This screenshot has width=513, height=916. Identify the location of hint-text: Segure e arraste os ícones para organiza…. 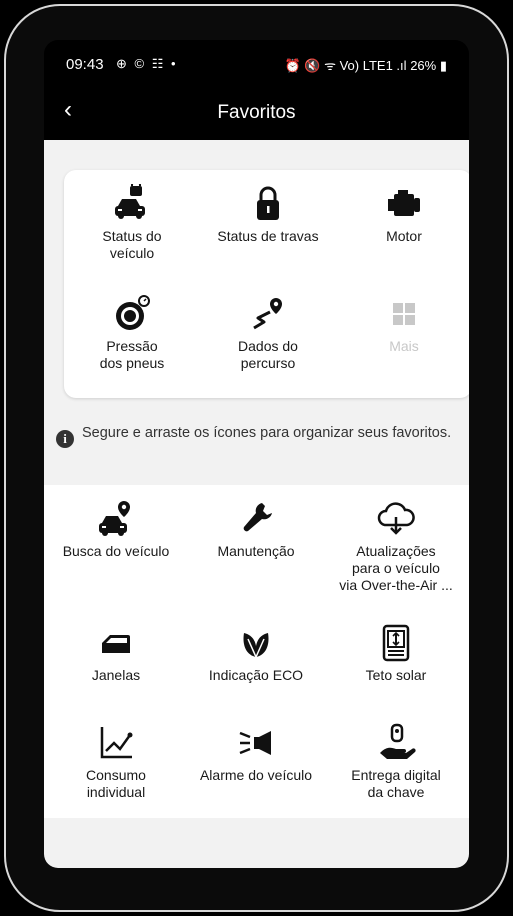
(267, 433).